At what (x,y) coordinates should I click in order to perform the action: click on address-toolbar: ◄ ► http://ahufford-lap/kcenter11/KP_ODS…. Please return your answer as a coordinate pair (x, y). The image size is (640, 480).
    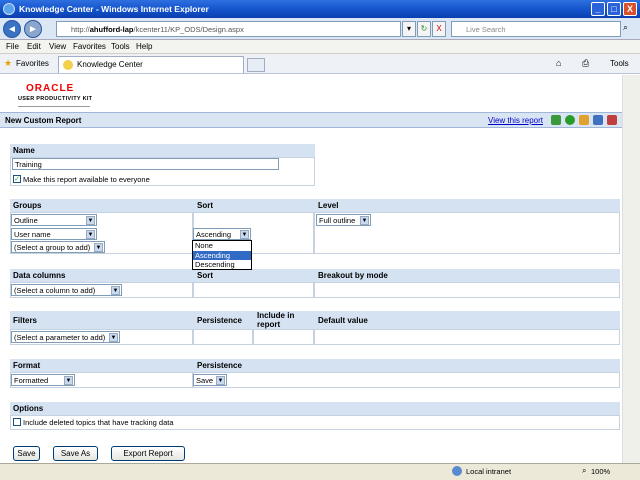
    Looking at the image, I should click on (320, 29).